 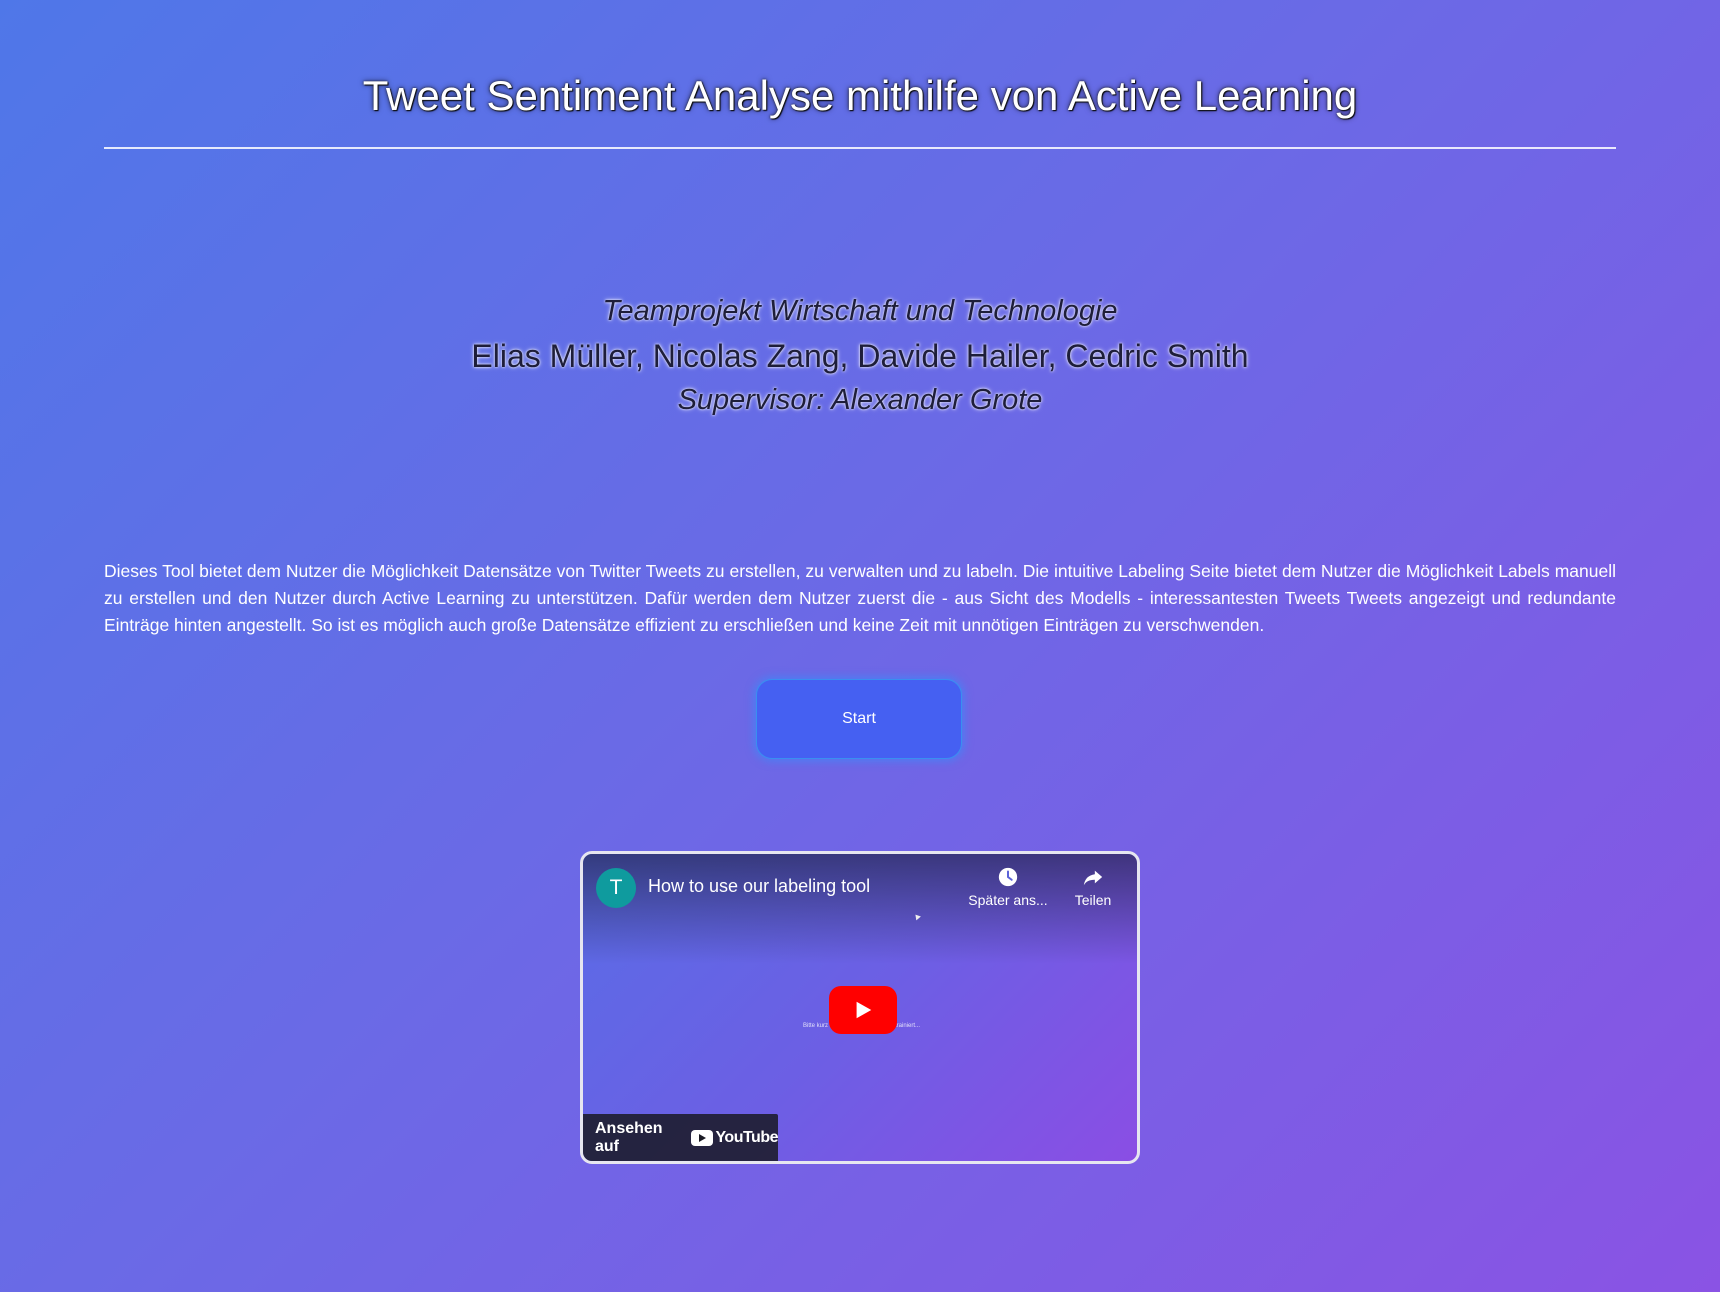 What do you see at coordinates (859, 719) in the screenshot?
I see `start-button: Start` at bounding box center [859, 719].